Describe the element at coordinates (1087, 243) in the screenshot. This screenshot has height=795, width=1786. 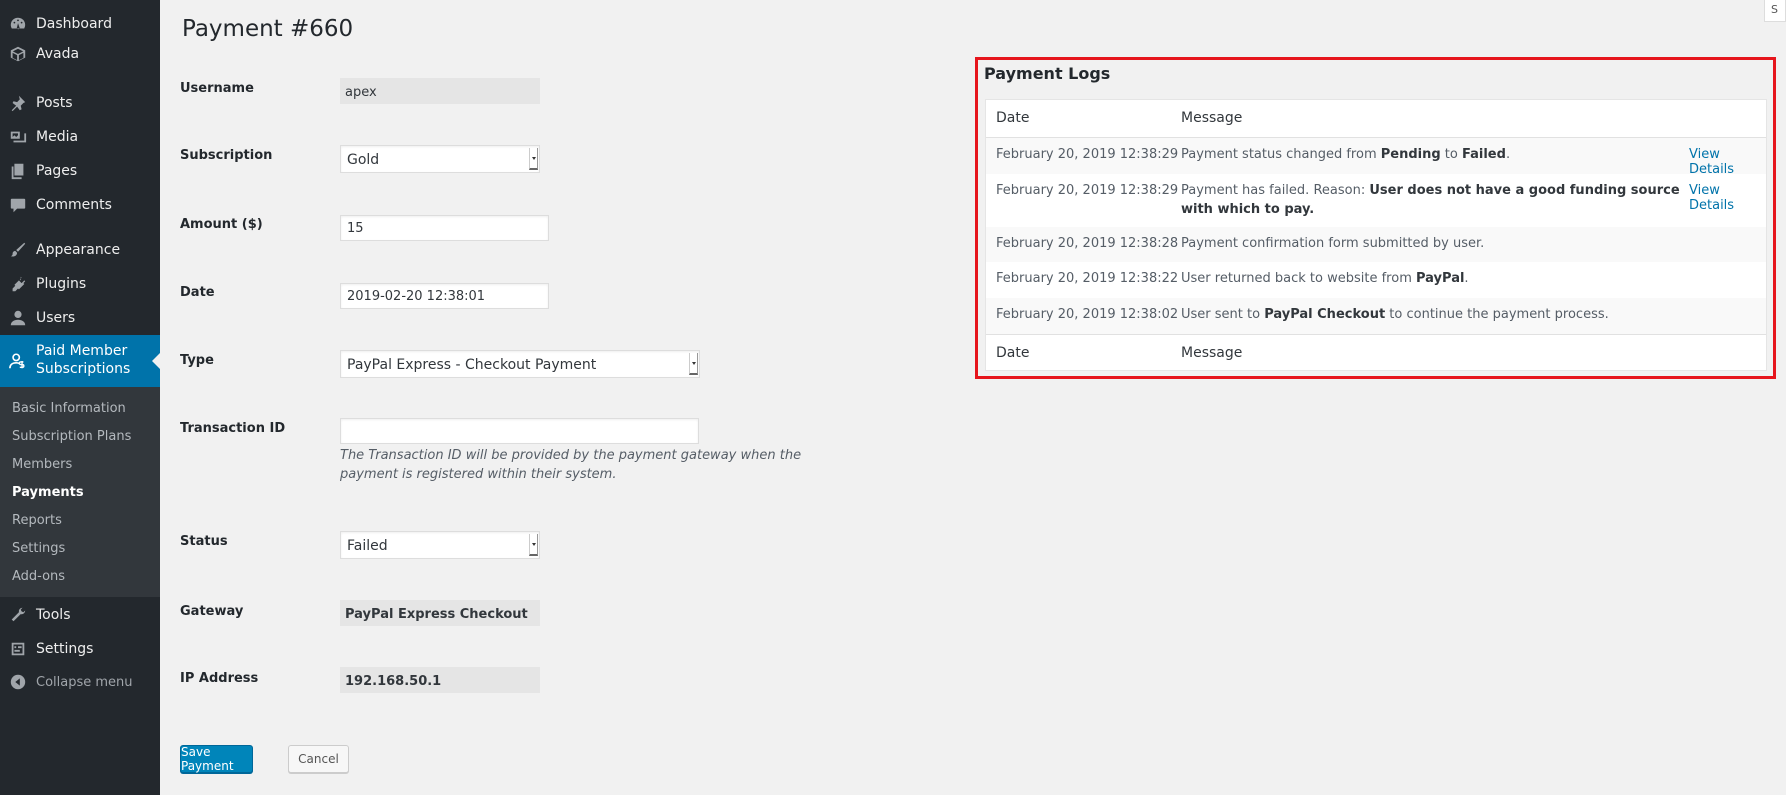
I see `log-date: February 20, 2019 12:38:28` at that location.